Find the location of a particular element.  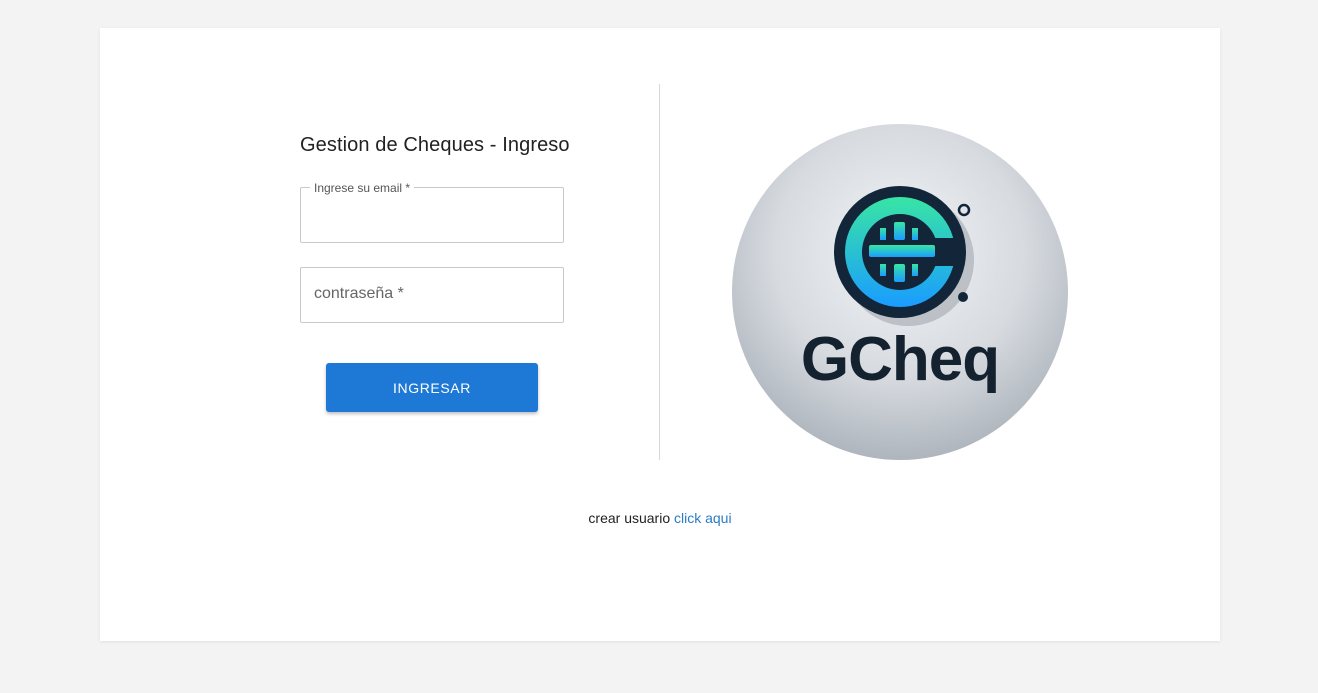

create-user-link: click aqui is located at coordinates (703, 518).